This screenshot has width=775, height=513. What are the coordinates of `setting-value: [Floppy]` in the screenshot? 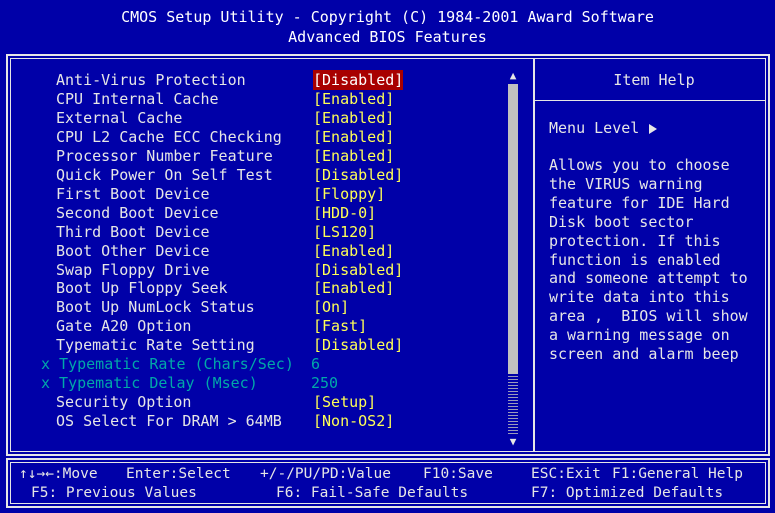 It's located at (349, 194).